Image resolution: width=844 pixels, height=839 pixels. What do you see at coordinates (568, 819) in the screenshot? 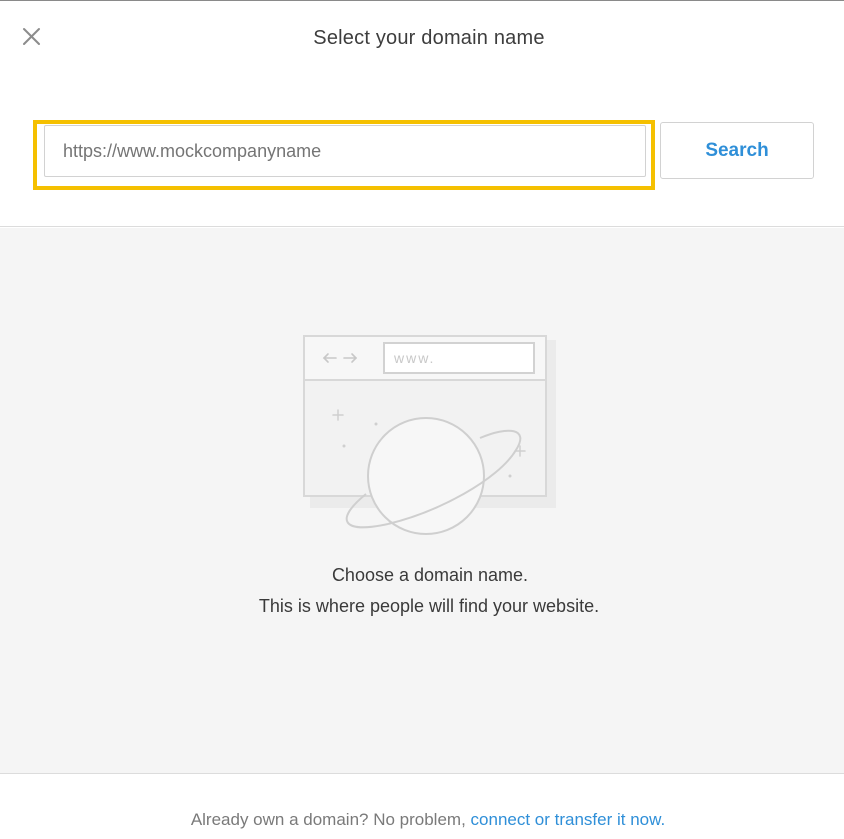
I see `connect-transfer-link: connect or transfer it now.` at bounding box center [568, 819].